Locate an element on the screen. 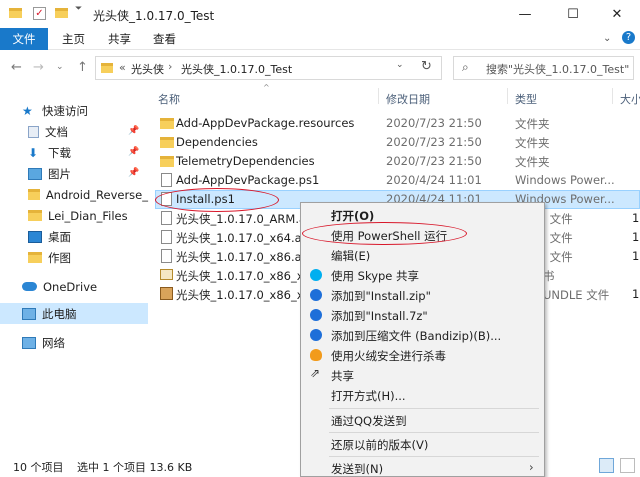  sidebar-item-label: 下载 is located at coordinates (59, 152).